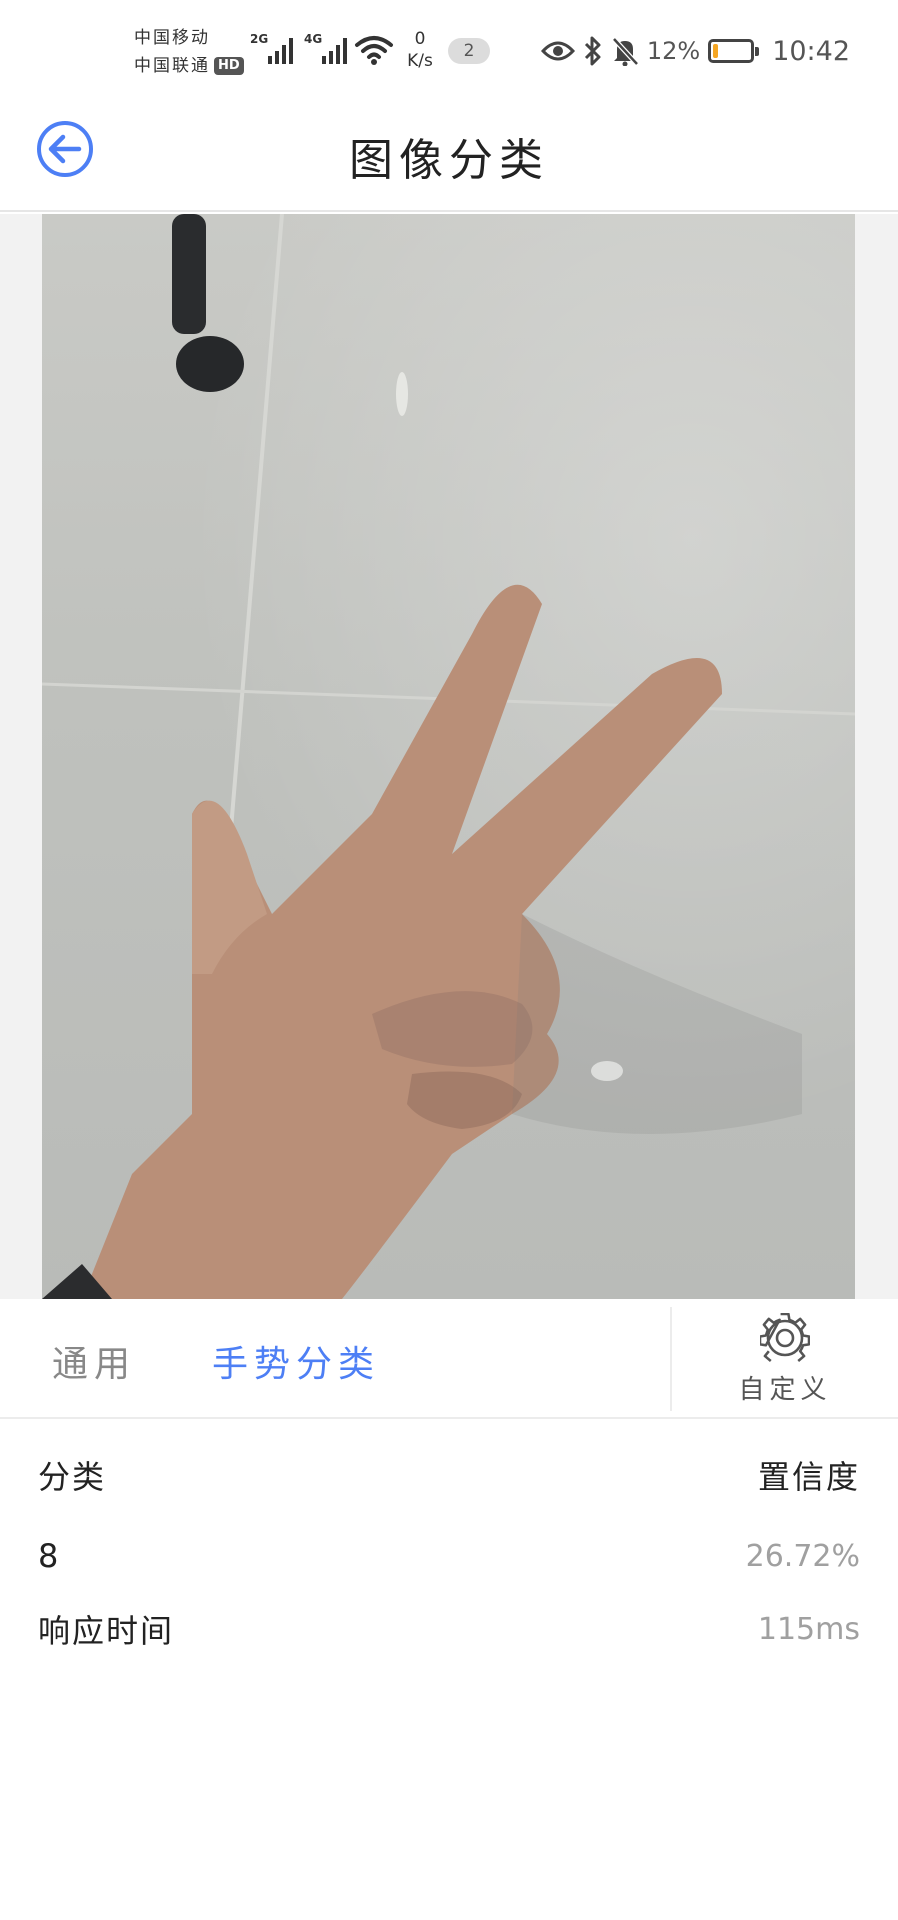  What do you see at coordinates (229, 66) in the screenshot?
I see `hd-badge: HD` at bounding box center [229, 66].